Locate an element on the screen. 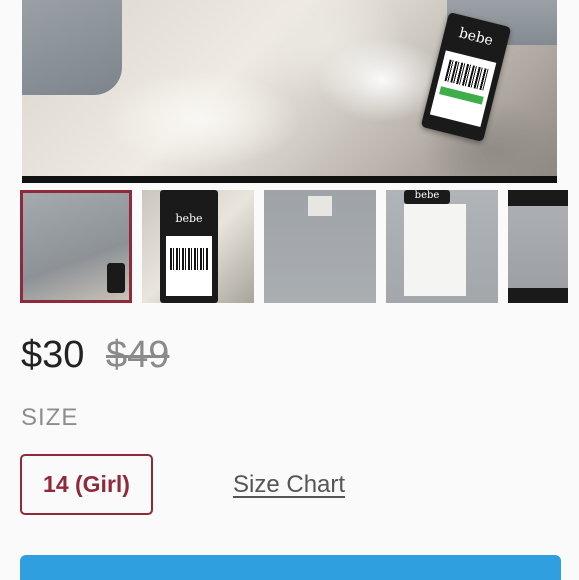 The image size is (579, 580). thumbnail-2: bebe is located at coordinates (198, 246).